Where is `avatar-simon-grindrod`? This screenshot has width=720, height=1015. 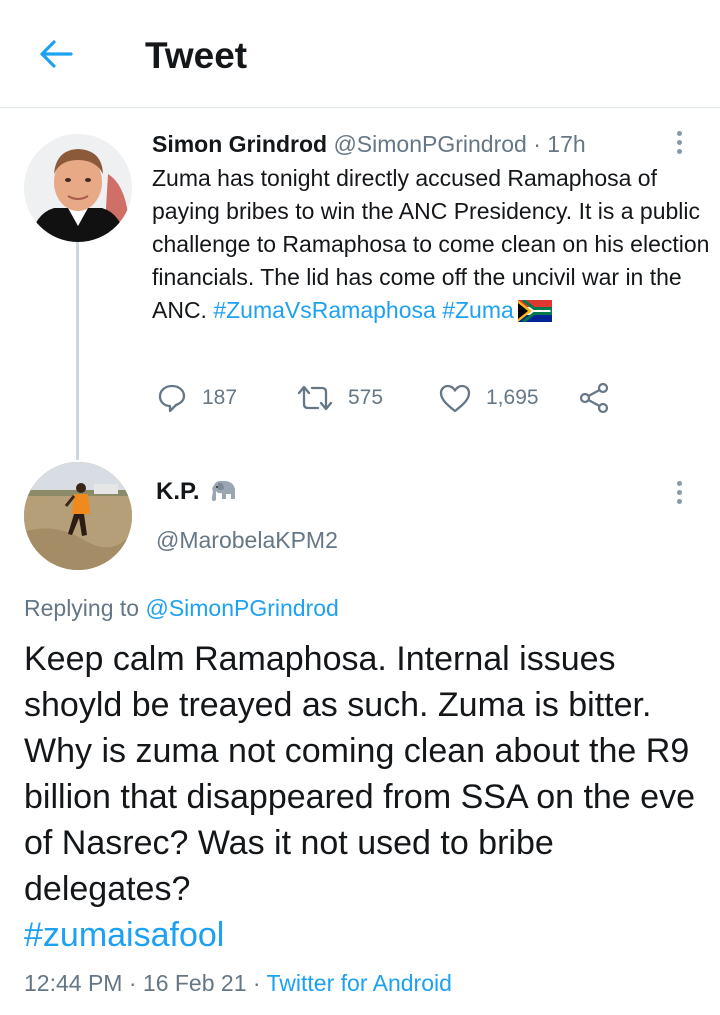
avatar-simon-grindrod is located at coordinates (78, 188).